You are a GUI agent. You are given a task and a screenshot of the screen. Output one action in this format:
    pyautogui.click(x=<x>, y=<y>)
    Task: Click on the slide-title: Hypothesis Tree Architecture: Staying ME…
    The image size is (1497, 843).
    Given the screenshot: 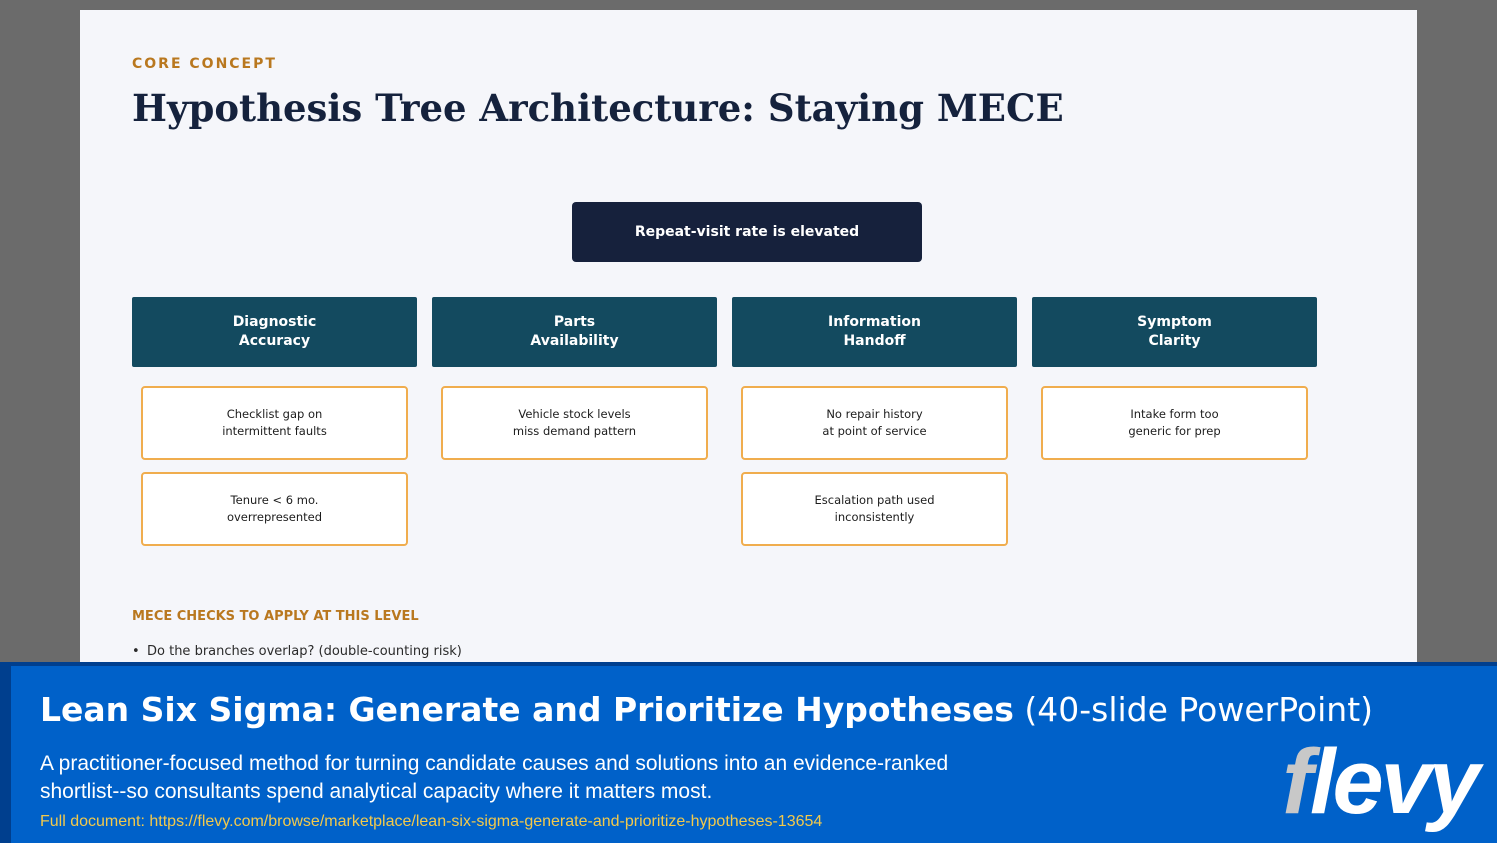 What is the action you would take?
    pyautogui.click(x=598, y=108)
    